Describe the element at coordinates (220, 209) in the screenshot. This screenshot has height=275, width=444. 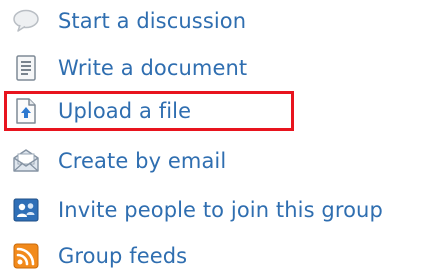
I see `invite-people-label: Invite people to join this group` at that location.